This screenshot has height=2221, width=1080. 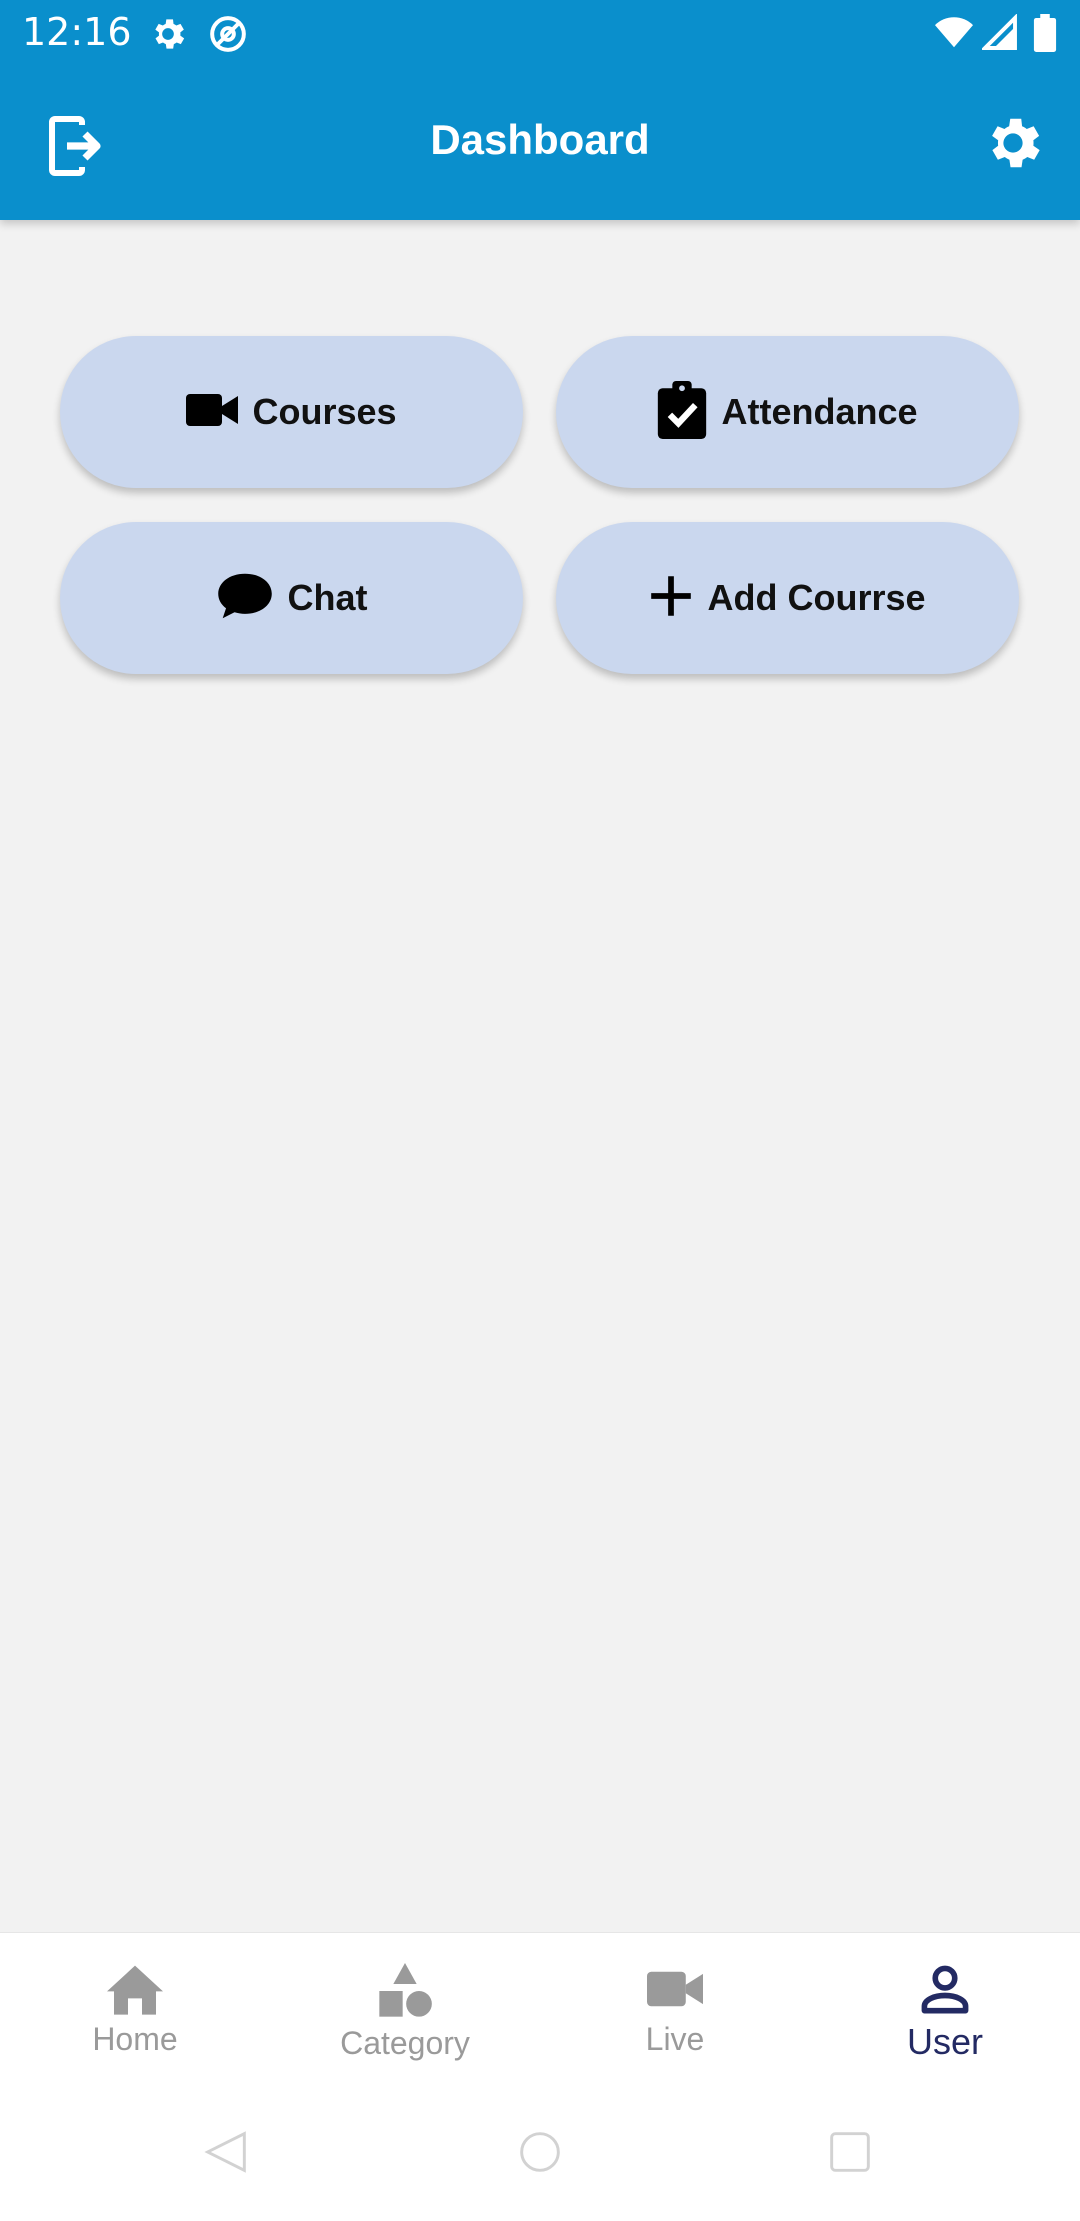 I want to click on at-sign-icon, so click(x=228, y=36).